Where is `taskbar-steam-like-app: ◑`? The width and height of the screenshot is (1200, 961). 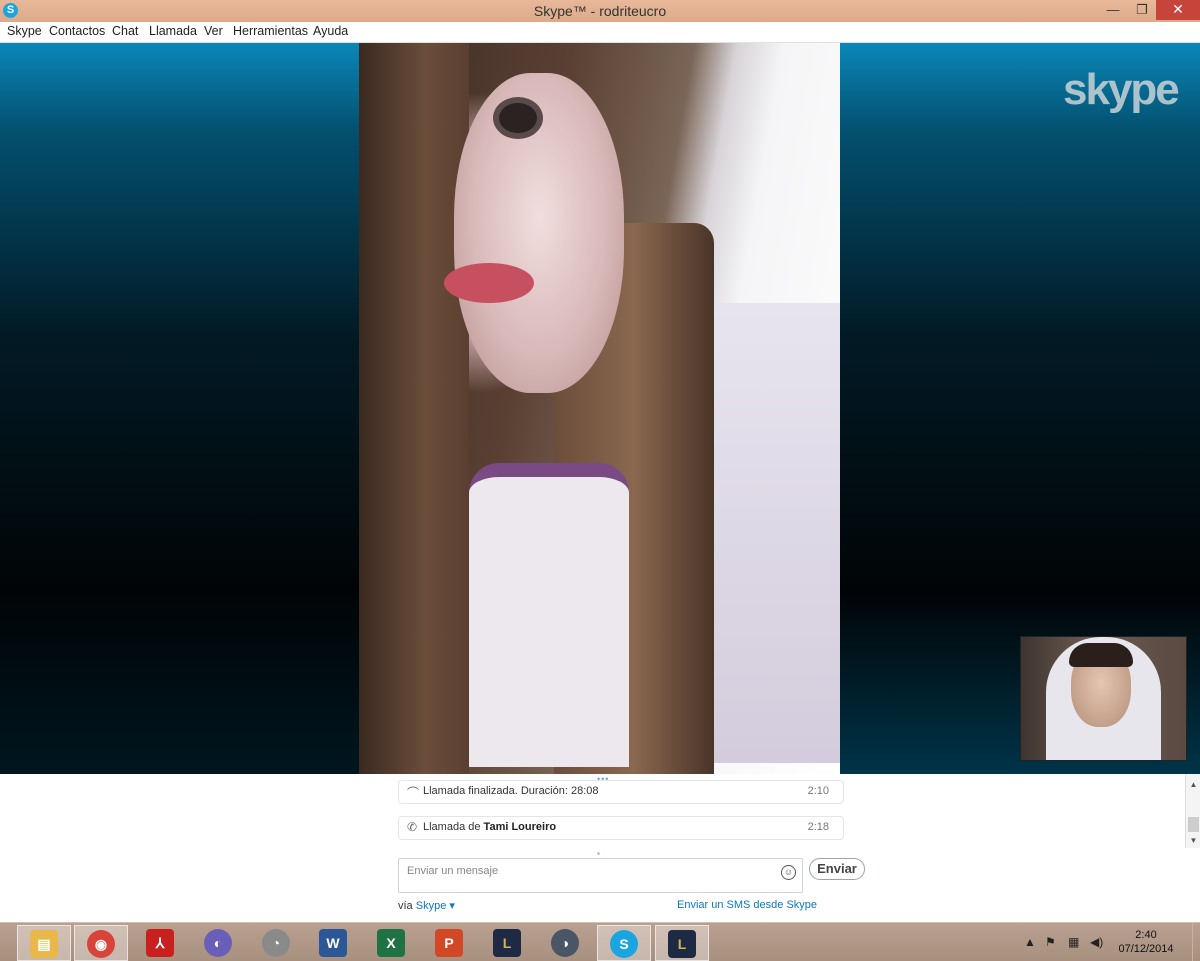
taskbar-steam-like-app: ◑ is located at coordinates (565, 942).